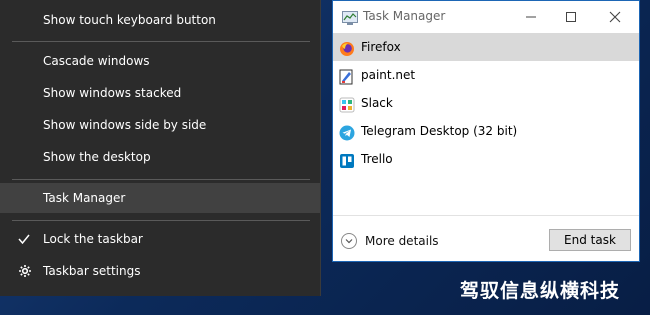 The width and height of the screenshot is (650, 315). I want to click on menu-item-label: Taskbar settings, so click(92, 271).